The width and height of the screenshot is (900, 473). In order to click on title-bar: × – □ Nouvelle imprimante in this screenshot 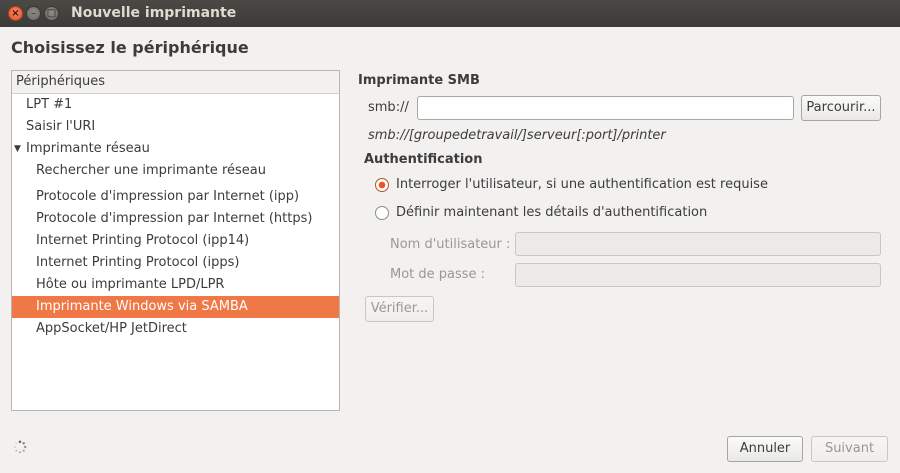, I will do `click(450, 13)`.